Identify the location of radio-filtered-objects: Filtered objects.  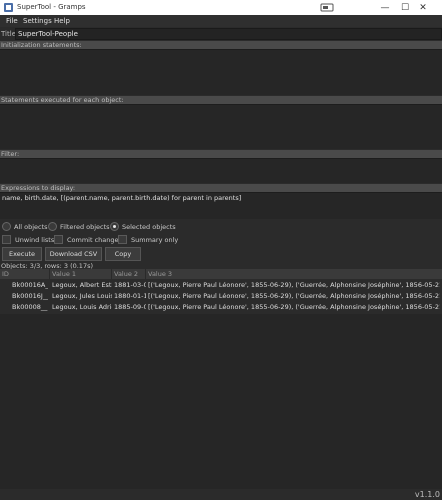
(79, 226).